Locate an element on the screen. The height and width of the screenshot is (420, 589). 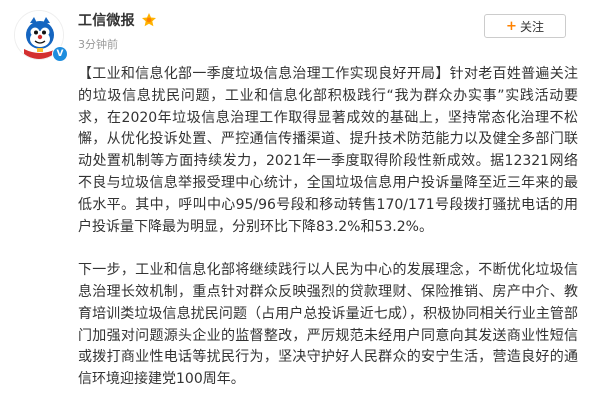
follow-button: + 关注 is located at coordinates (525, 26).